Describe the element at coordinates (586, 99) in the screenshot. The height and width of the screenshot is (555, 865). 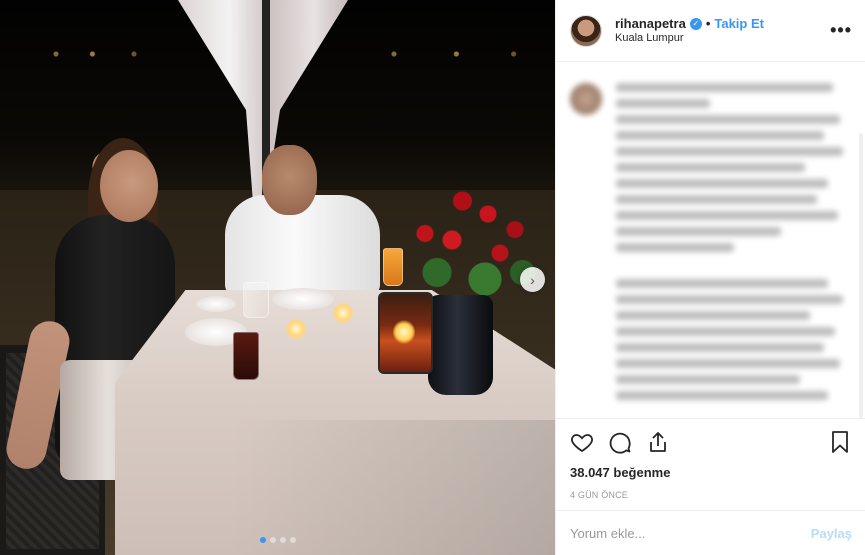
I see `commenter-avatar` at that location.